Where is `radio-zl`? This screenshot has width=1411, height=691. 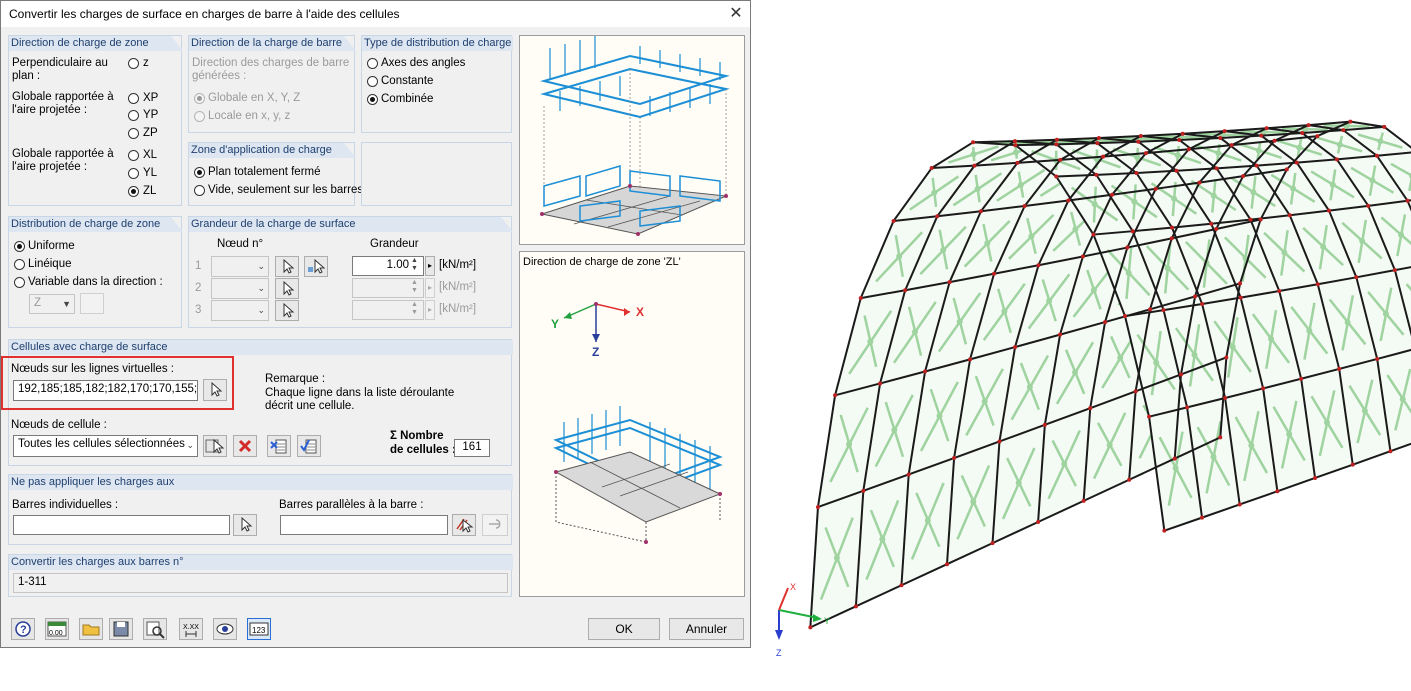
radio-zl is located at coordinates (133, 191).